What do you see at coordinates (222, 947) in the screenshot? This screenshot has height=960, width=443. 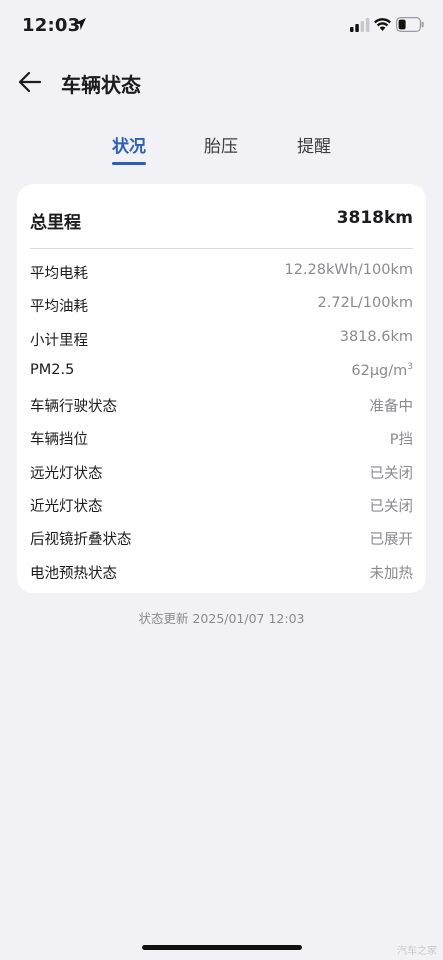 I see `home-indicator` at bounding box center [222, 947].